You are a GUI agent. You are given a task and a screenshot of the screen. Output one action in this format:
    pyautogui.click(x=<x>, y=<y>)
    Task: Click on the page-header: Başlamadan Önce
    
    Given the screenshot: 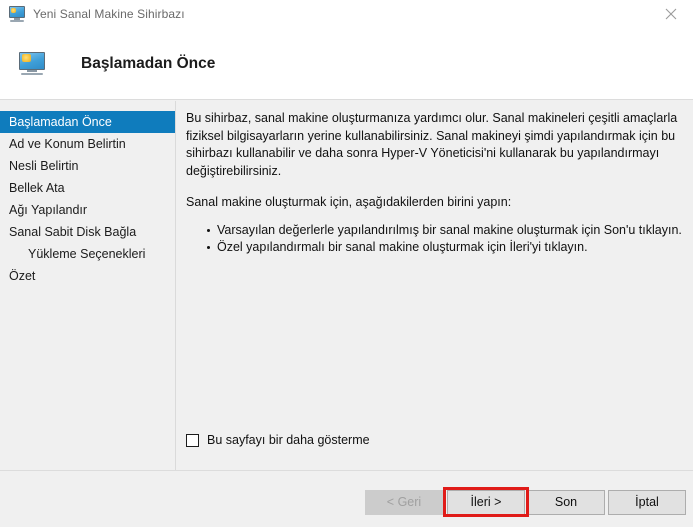 What is the action you would take?
    pyautogui.click(x=346, y=64)
    